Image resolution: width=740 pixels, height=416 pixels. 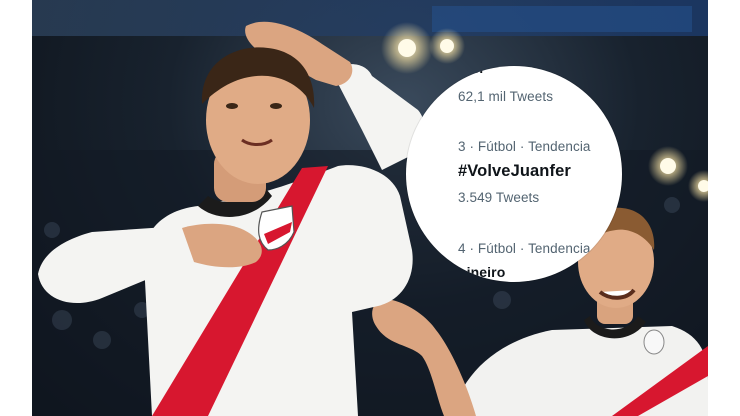 I want to click on trend-item-3-count: 3.549 Tweets, so click(x=499, y=197).